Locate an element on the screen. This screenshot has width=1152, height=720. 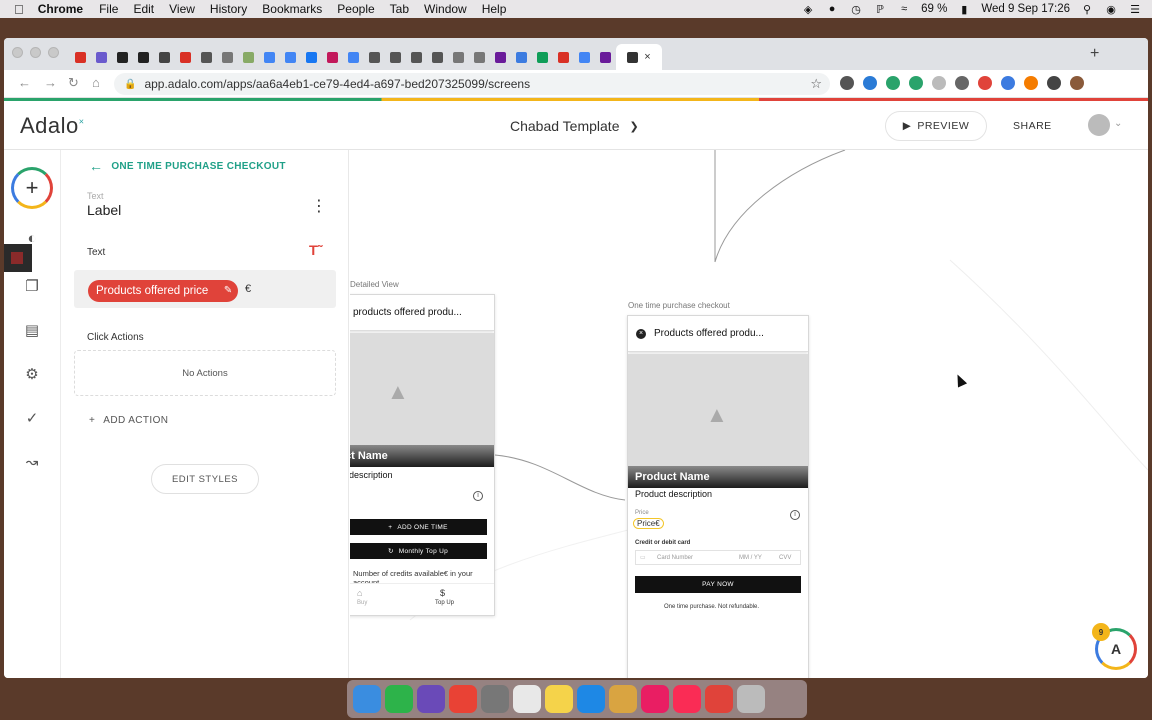
menu-help: Help is located at coordinates (494, 9).